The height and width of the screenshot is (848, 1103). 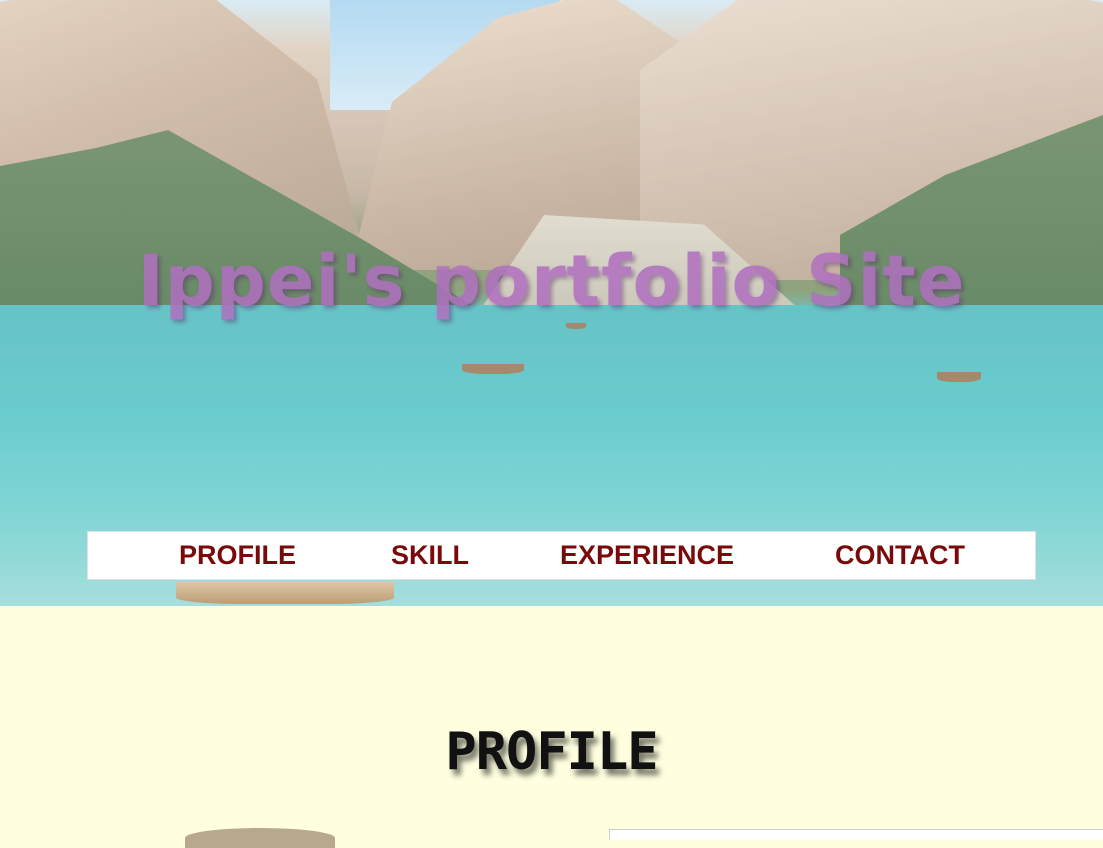 What do you see at coordinates (900, 555) in the screenshot?
I see `nav-item-contact: CONTACT` at bounding box center [900, 555].